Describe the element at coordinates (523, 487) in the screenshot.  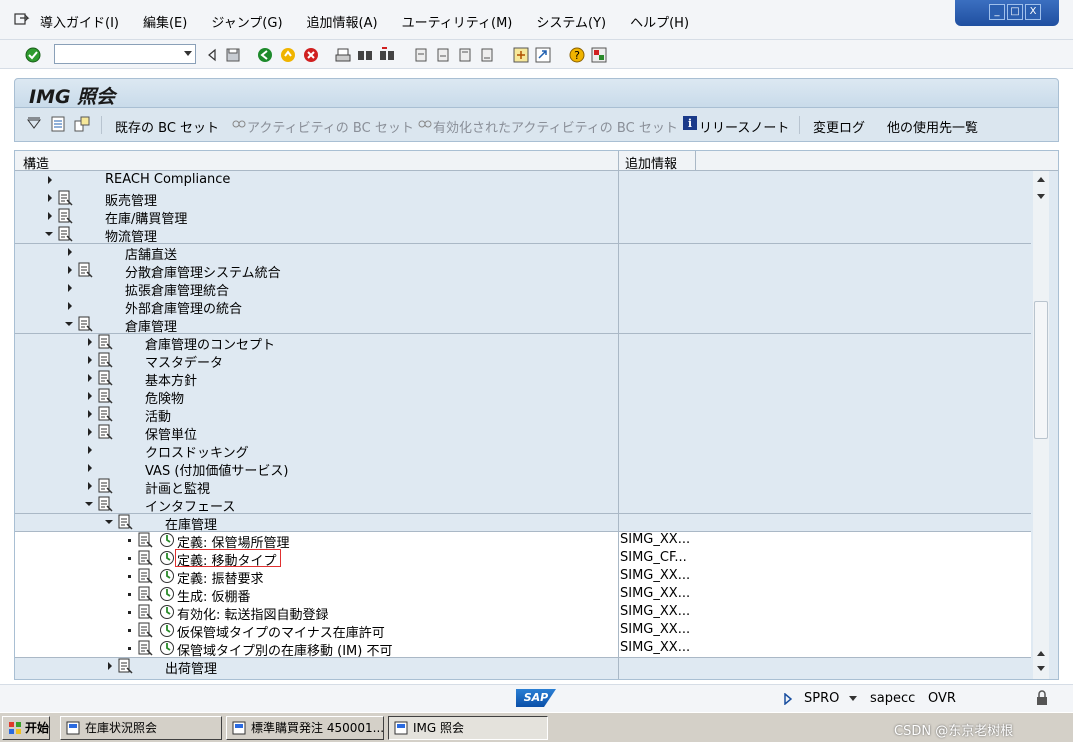
I see `tree-row: 計画と監視` at that location.